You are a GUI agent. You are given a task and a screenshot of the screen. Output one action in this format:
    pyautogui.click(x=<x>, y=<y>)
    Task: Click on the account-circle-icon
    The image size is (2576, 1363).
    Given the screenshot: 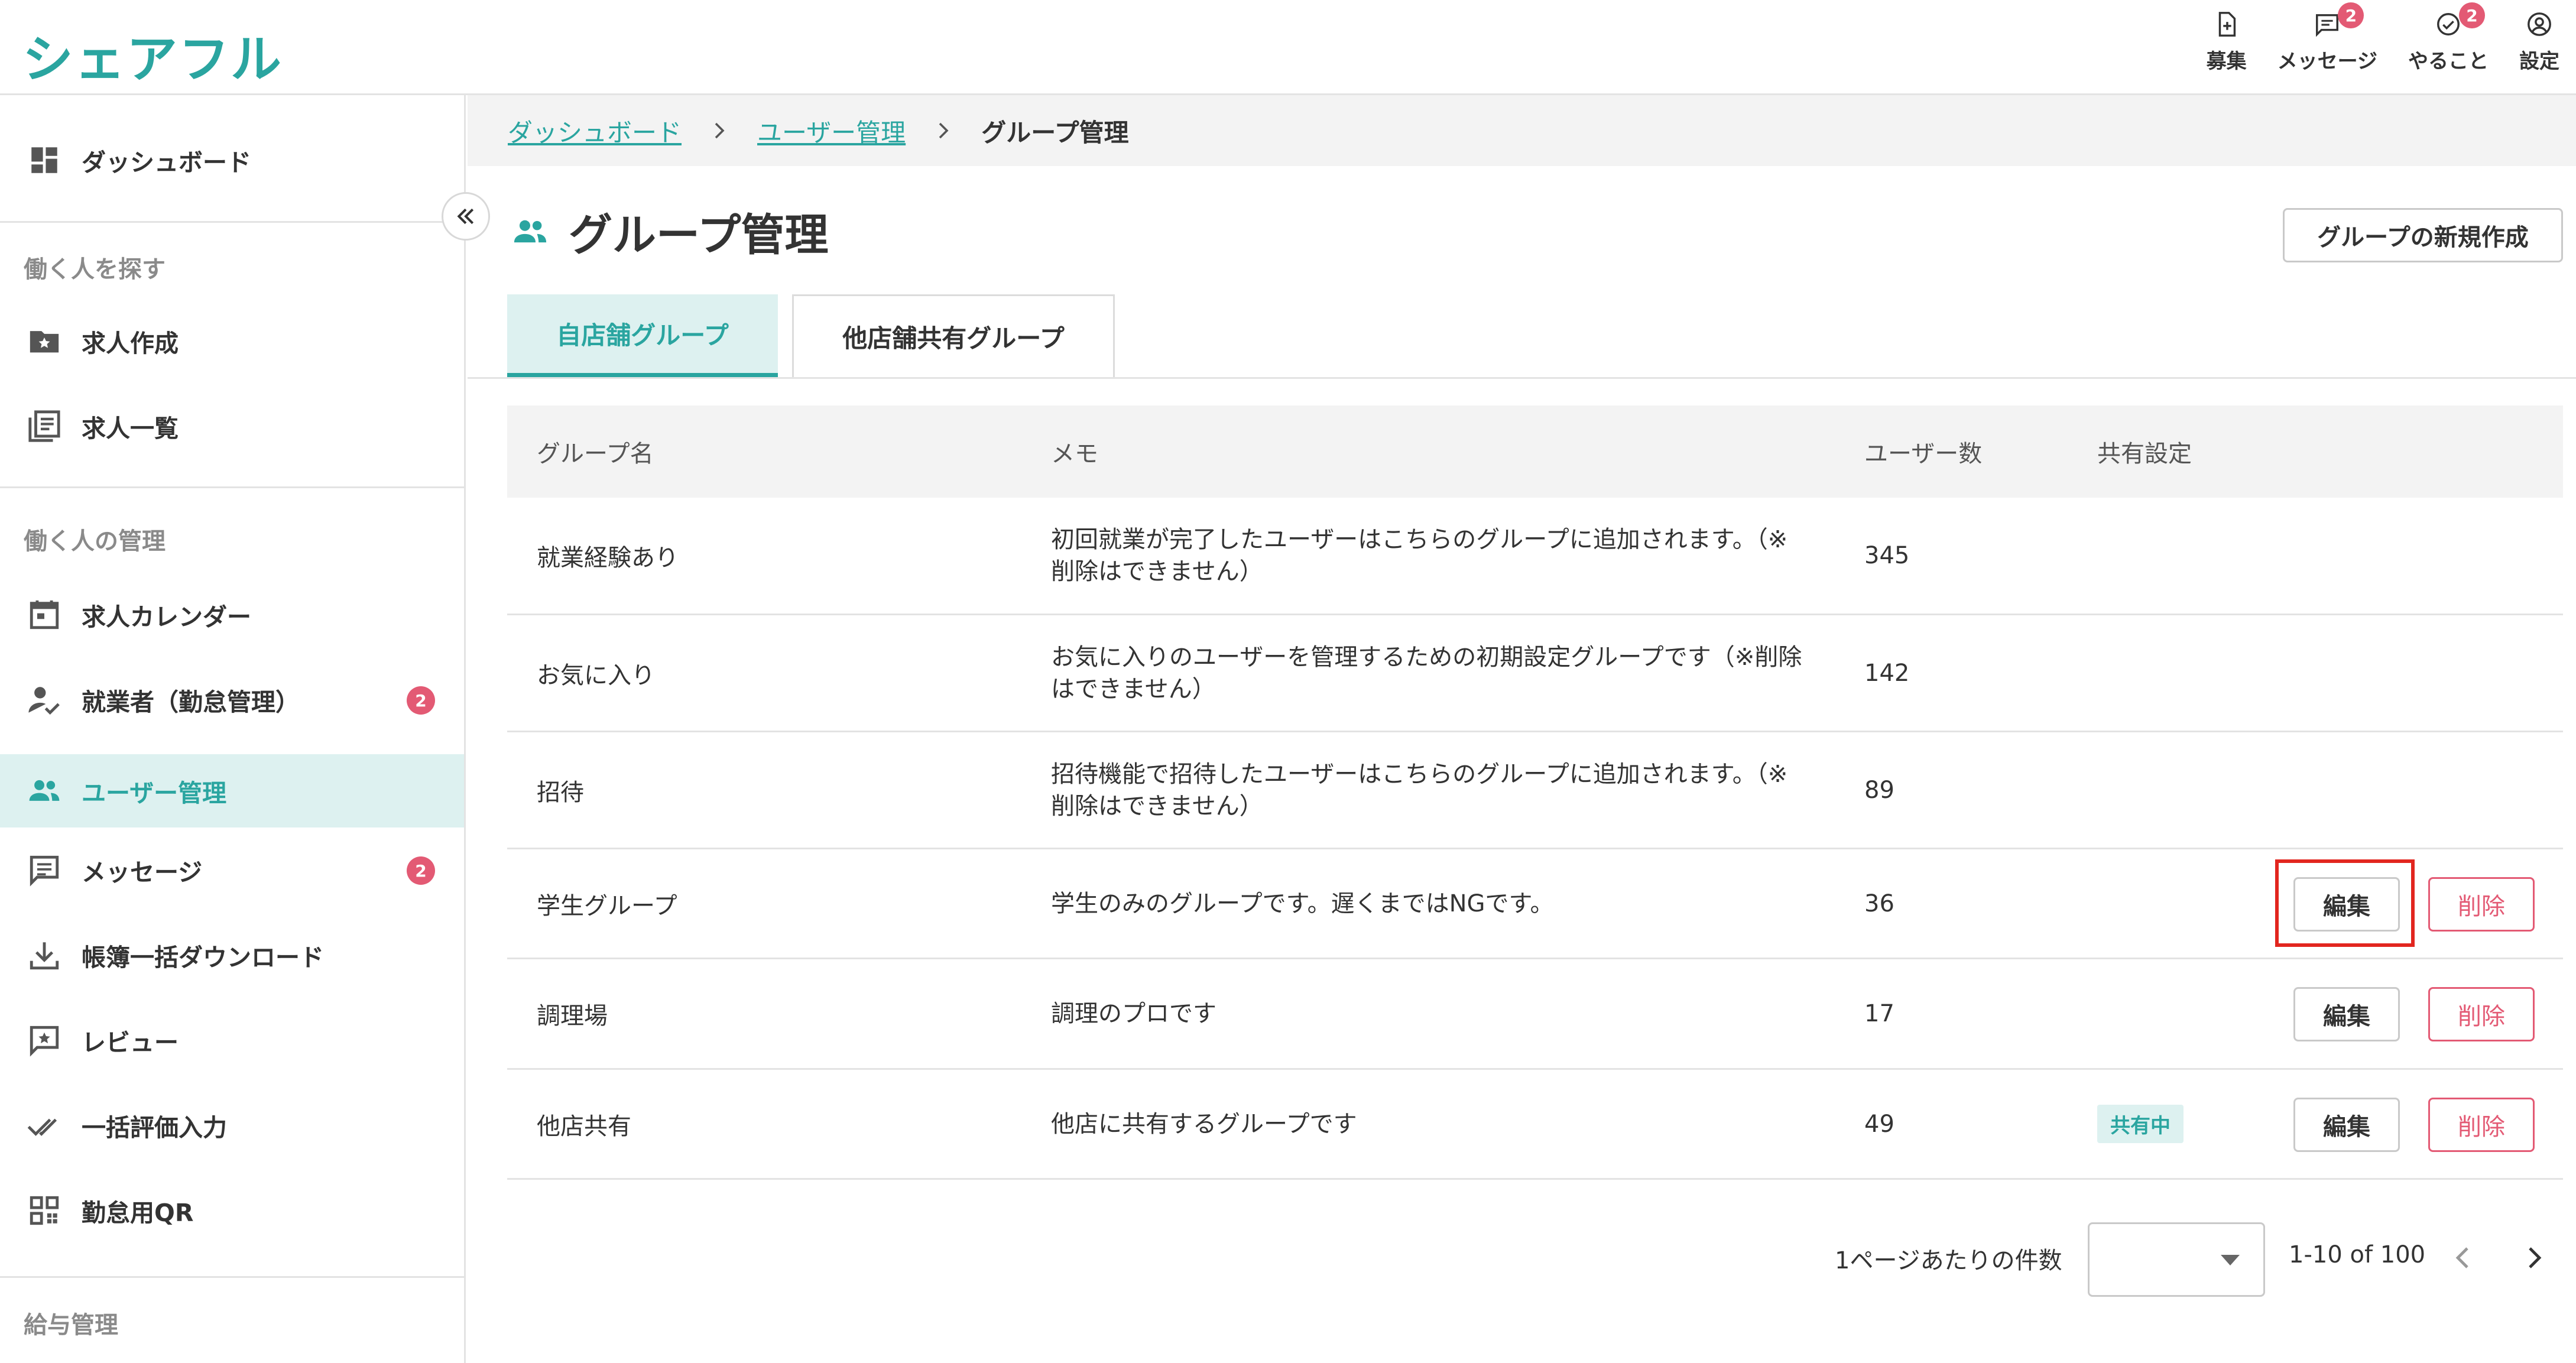 What is the action you would take?
    pyautogui.click(x=2539, y=24)
    